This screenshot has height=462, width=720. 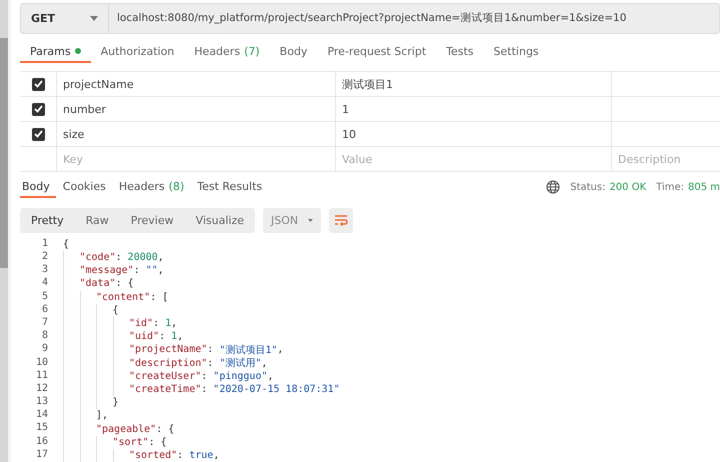 What do you see at coordinates (44, 337) in the screenshot?
I see `line-number: 8` at bounding box center [44, 337].